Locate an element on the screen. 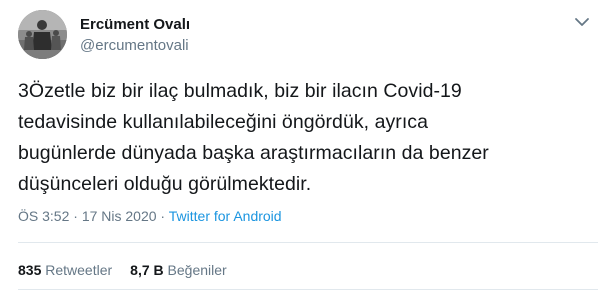  user-handle: @ercumentovali is located at coordinates (134, 45).